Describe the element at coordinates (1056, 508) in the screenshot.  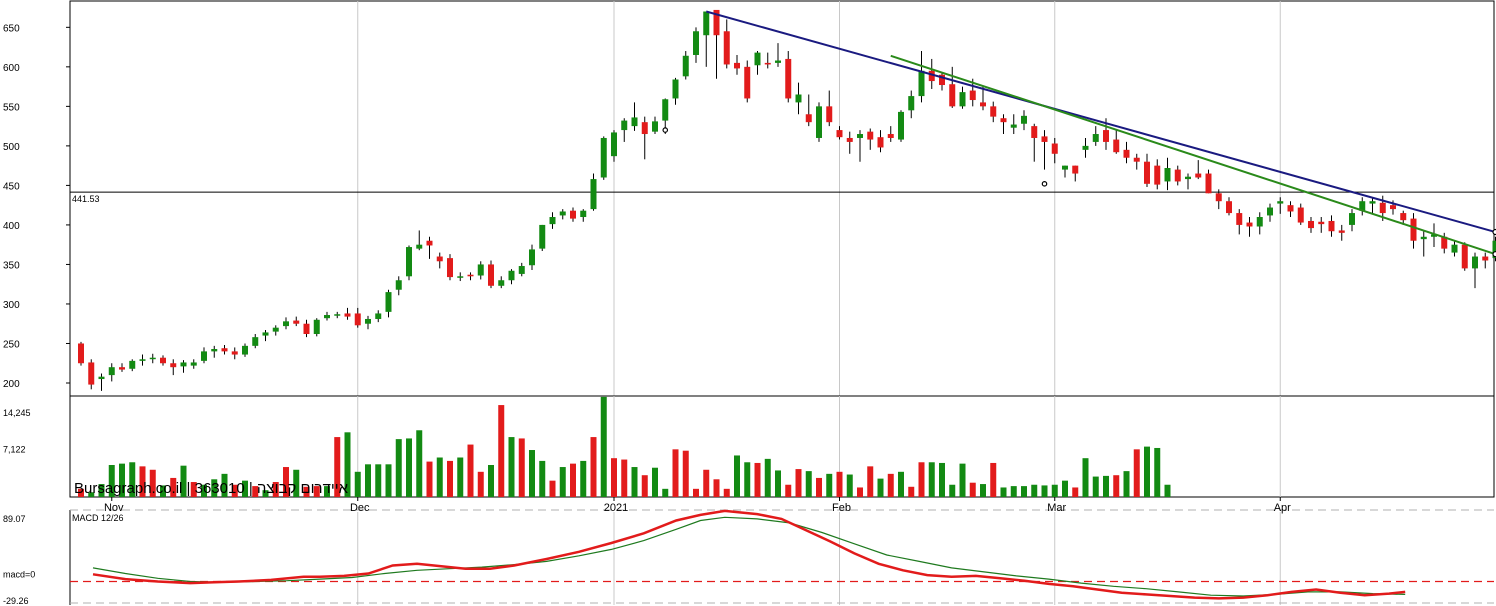
I see `x-tick-label: Mar` at that location.